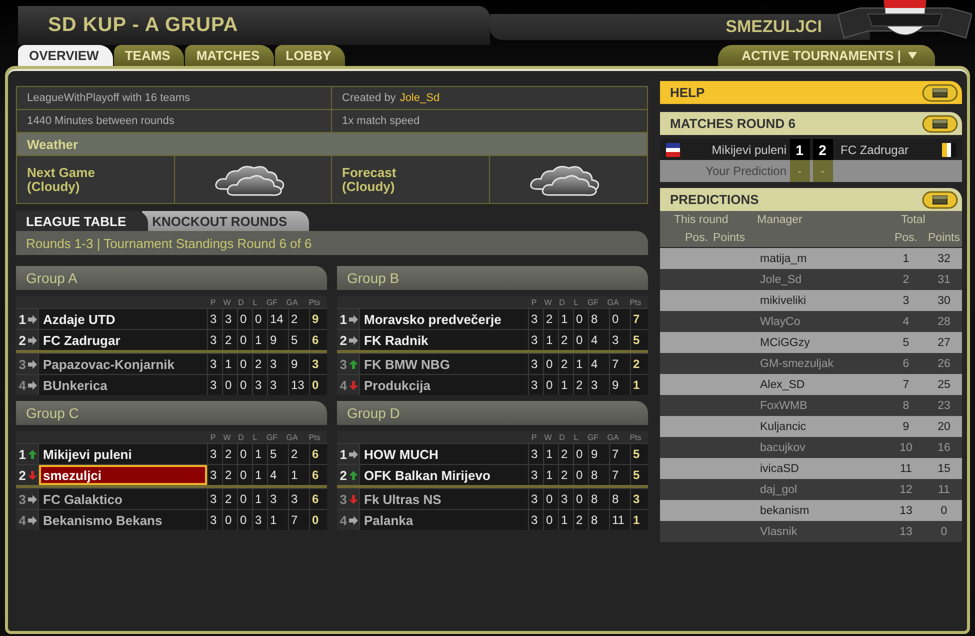  Describe the element at coordinates (332, 144) in the screenshot. I see `weather-header: Weather` at that location.